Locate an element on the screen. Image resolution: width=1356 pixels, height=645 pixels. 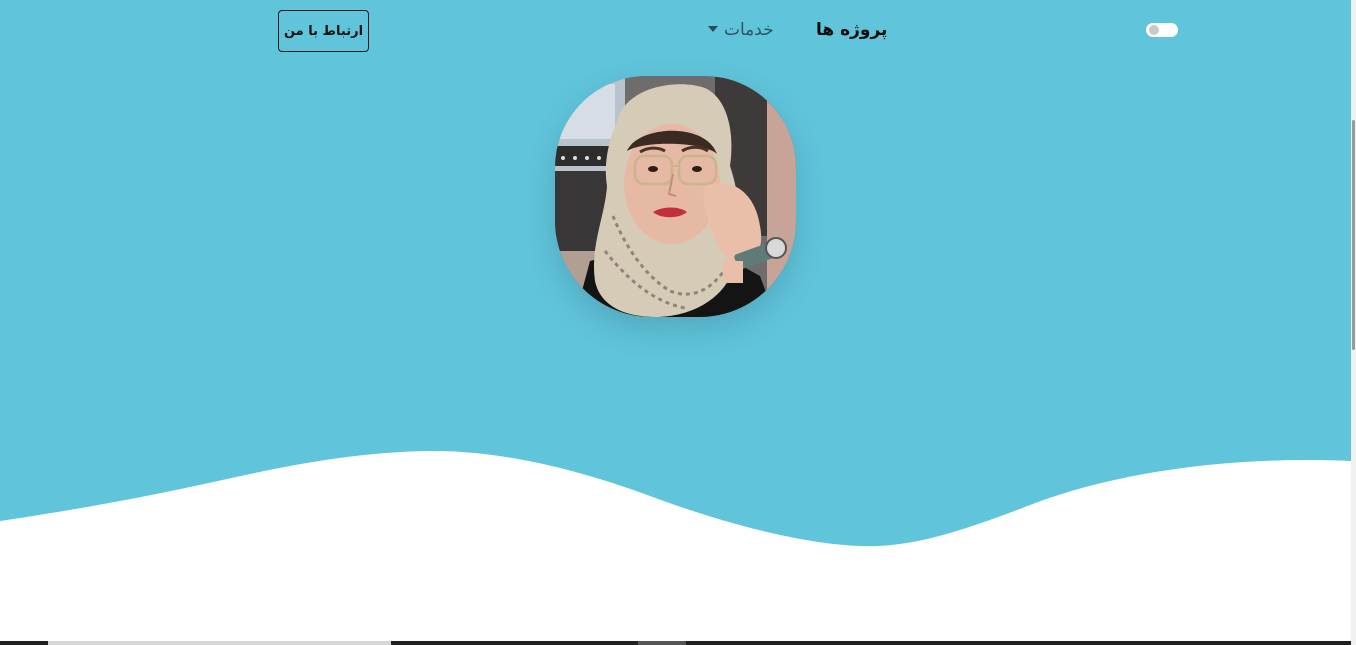
nav-projects-link: پروژه ها is located at coordinates (851, 30).